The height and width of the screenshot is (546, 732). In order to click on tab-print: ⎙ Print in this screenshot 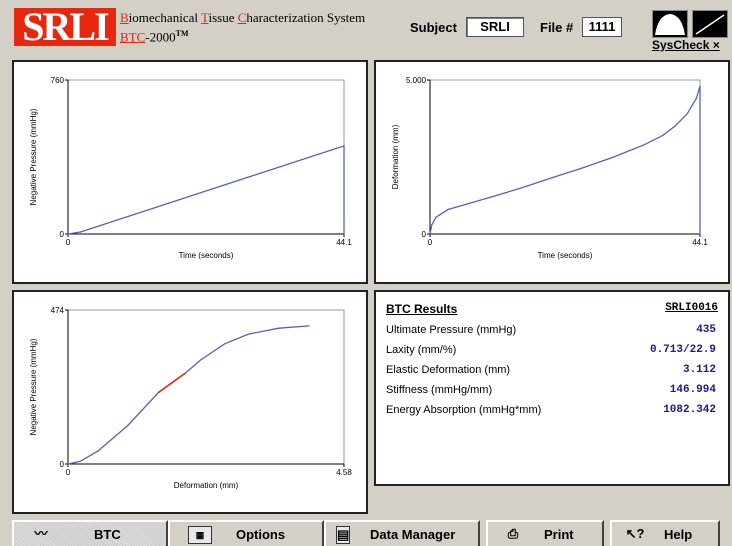, I will do `click(545, 533)`.